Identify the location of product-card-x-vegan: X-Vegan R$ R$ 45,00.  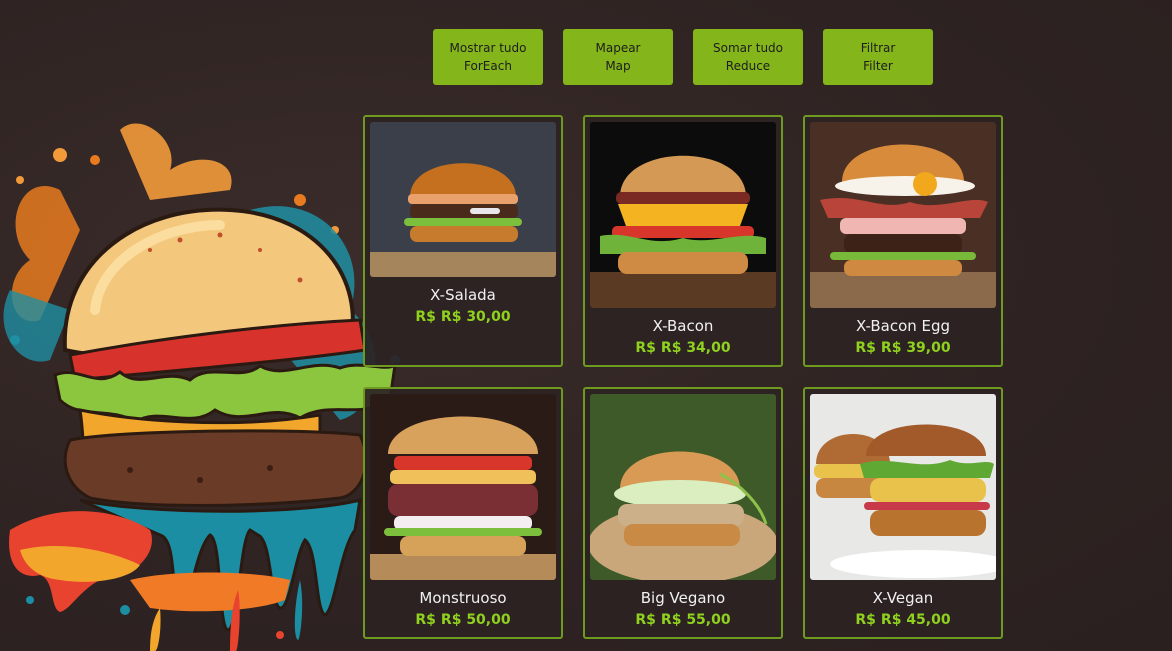
(903, 513).